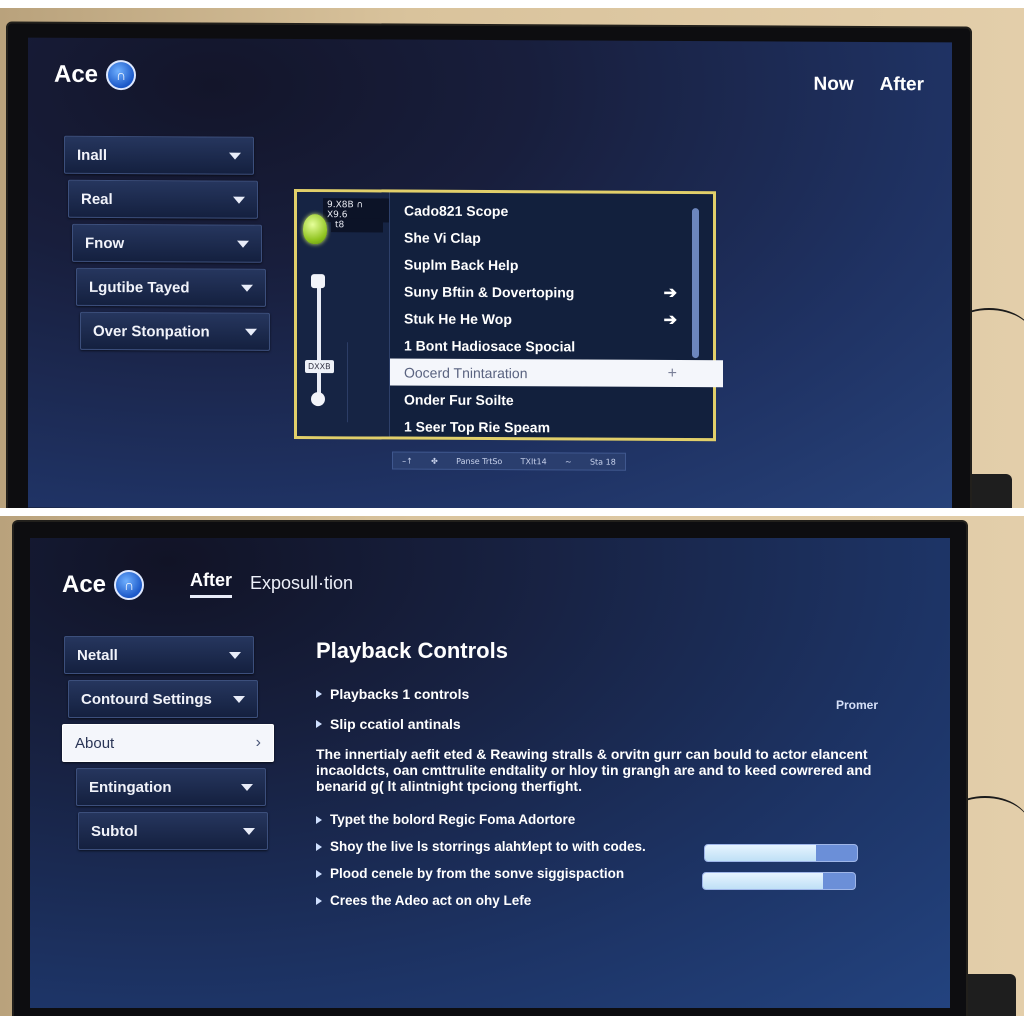 Image resolution: width=1024 pixels, height=1024 pixels. I want to click on list-item-label: Stuk He He Wop, so click(458, 318).